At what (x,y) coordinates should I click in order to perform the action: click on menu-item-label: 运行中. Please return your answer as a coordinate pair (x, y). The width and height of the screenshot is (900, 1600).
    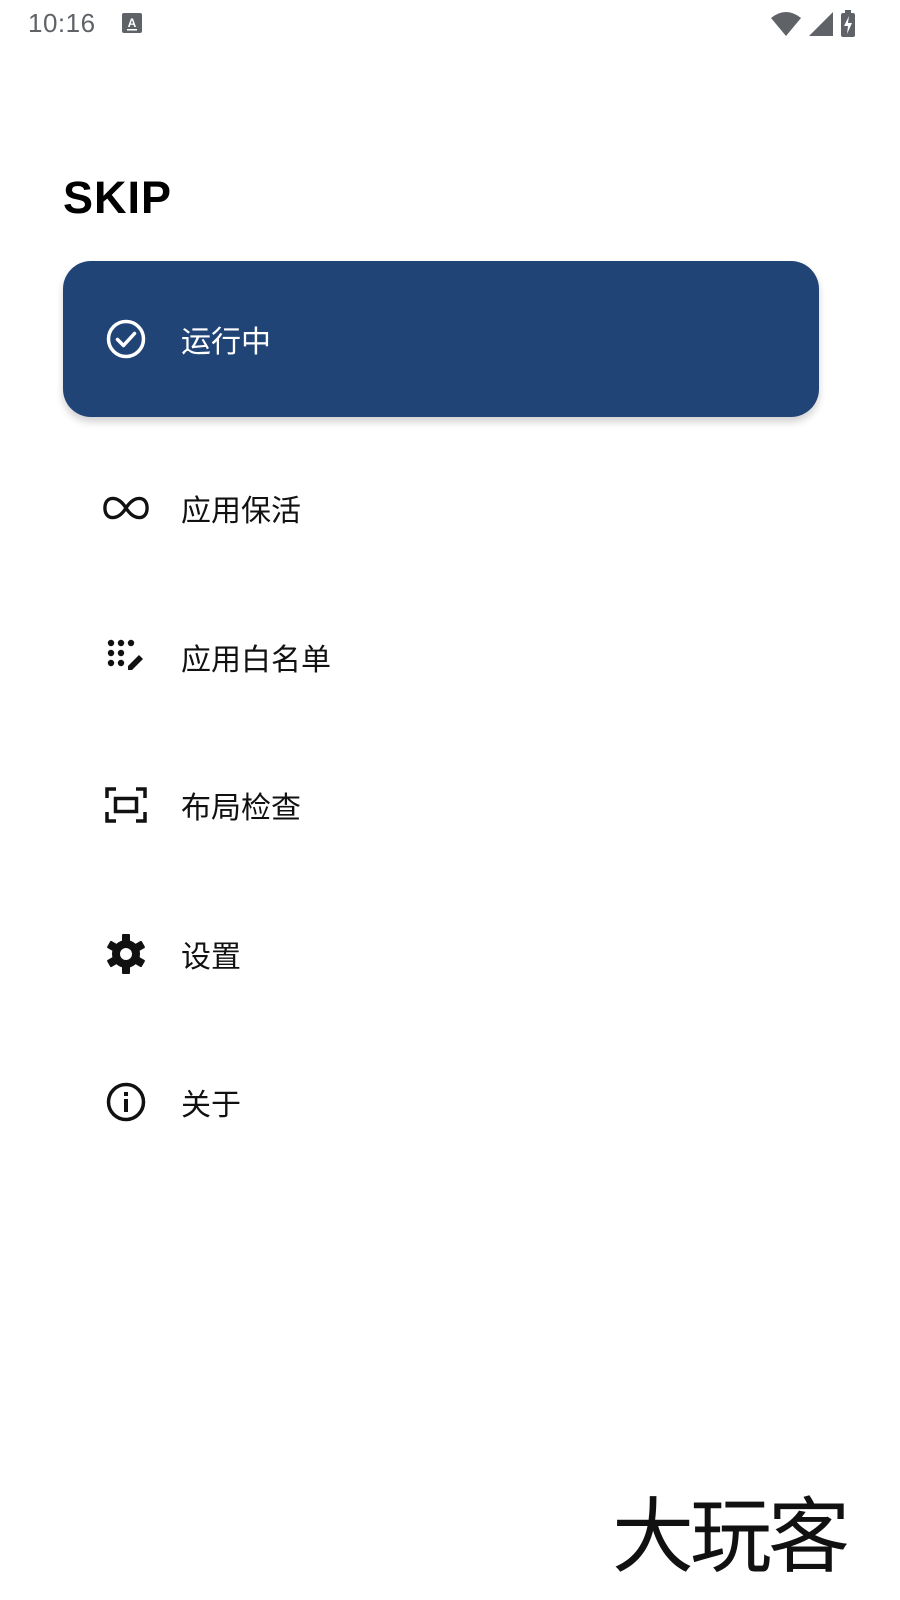
    Looking at the image, I should click on (226, 342).